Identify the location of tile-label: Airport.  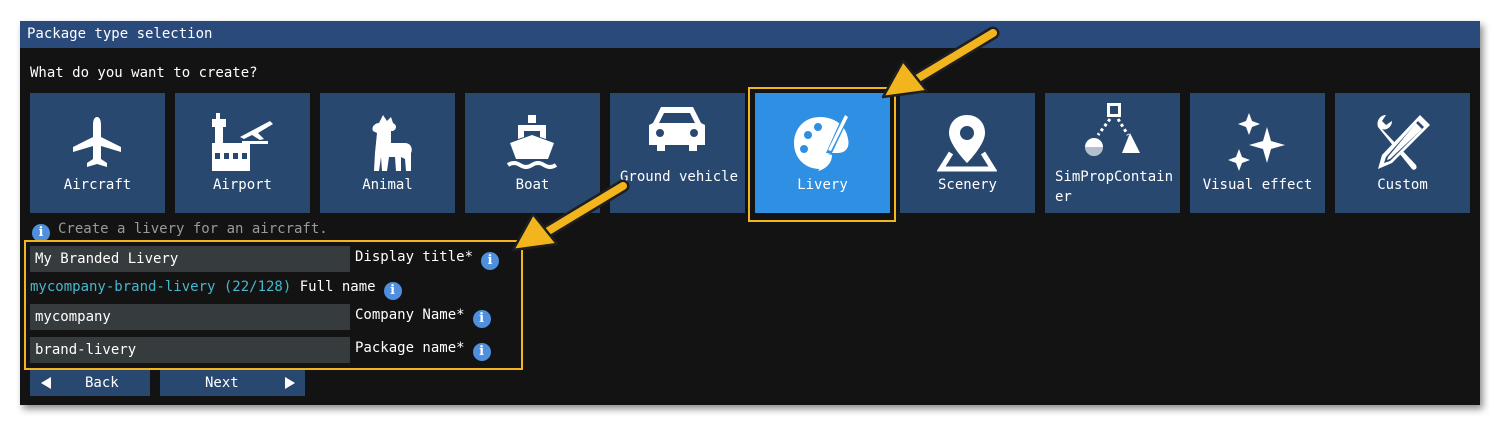
(242, 185).